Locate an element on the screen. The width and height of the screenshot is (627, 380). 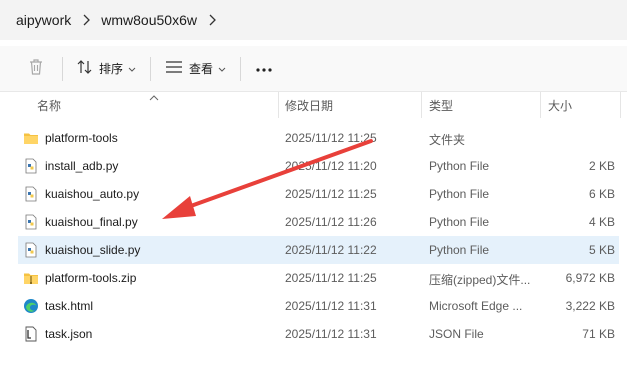
delete-button is located at coordinates (36, 69).